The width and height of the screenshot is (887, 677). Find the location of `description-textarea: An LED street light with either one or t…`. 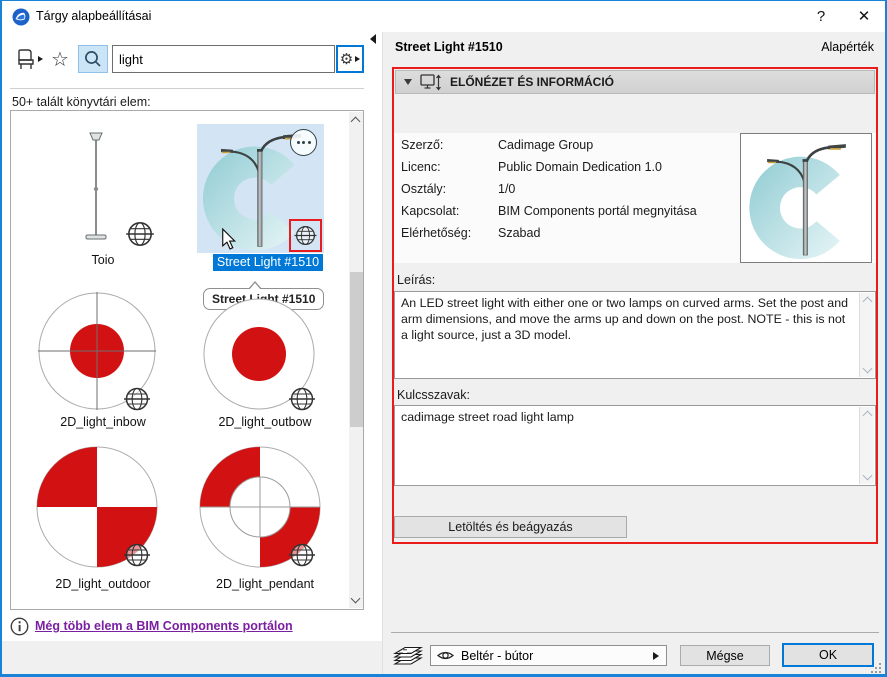

description-textarea: An LED street light with either one or t… is located at coordinates (635, 335).